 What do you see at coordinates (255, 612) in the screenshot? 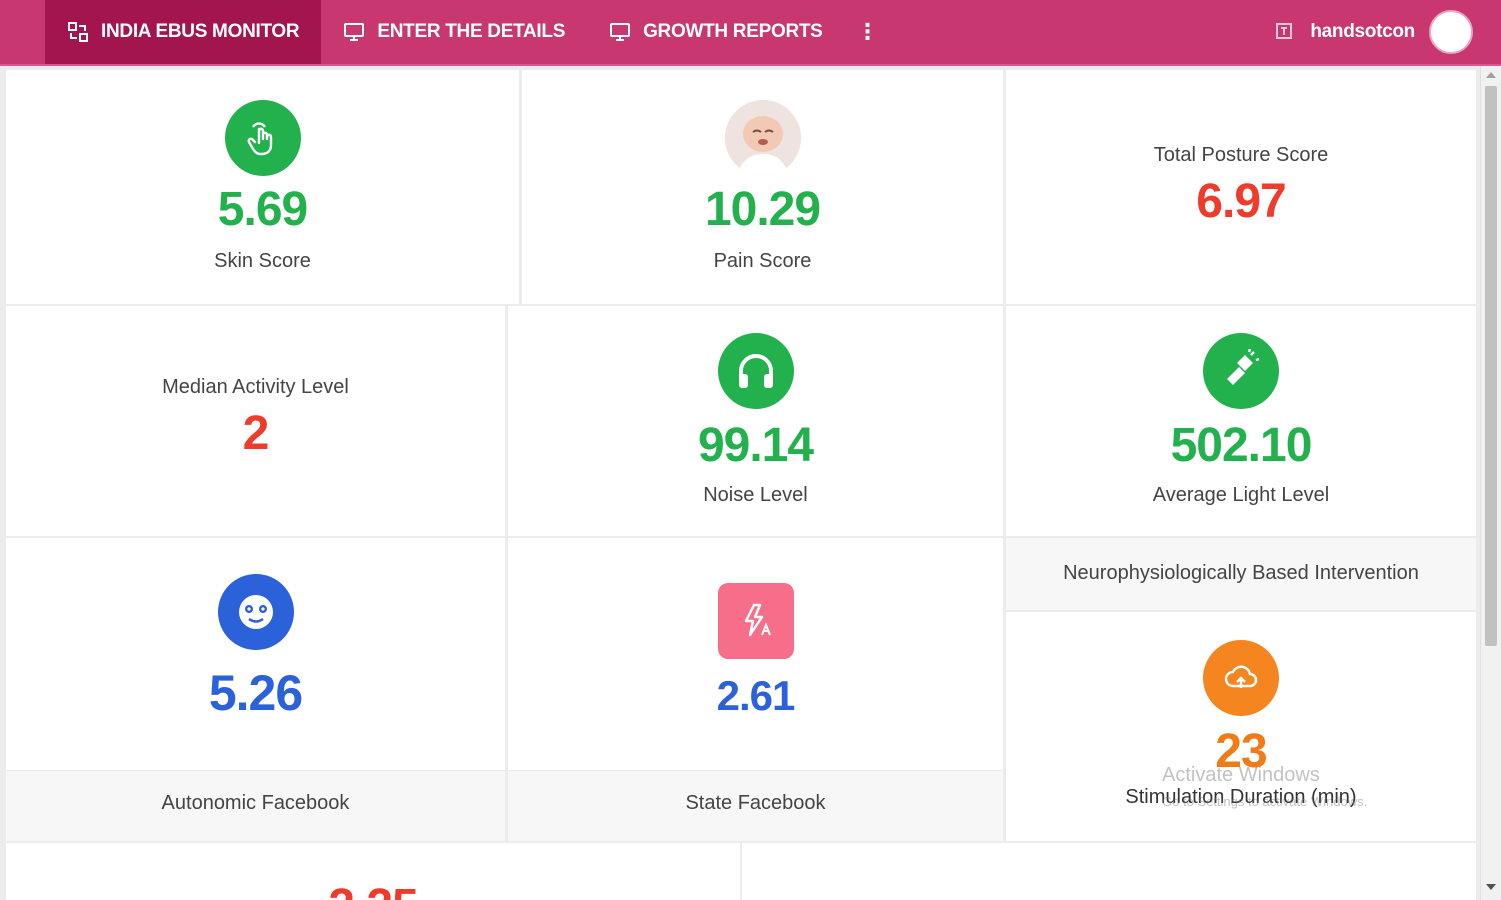
I see `smiley-face-icon` at bounding box center [255, 612].